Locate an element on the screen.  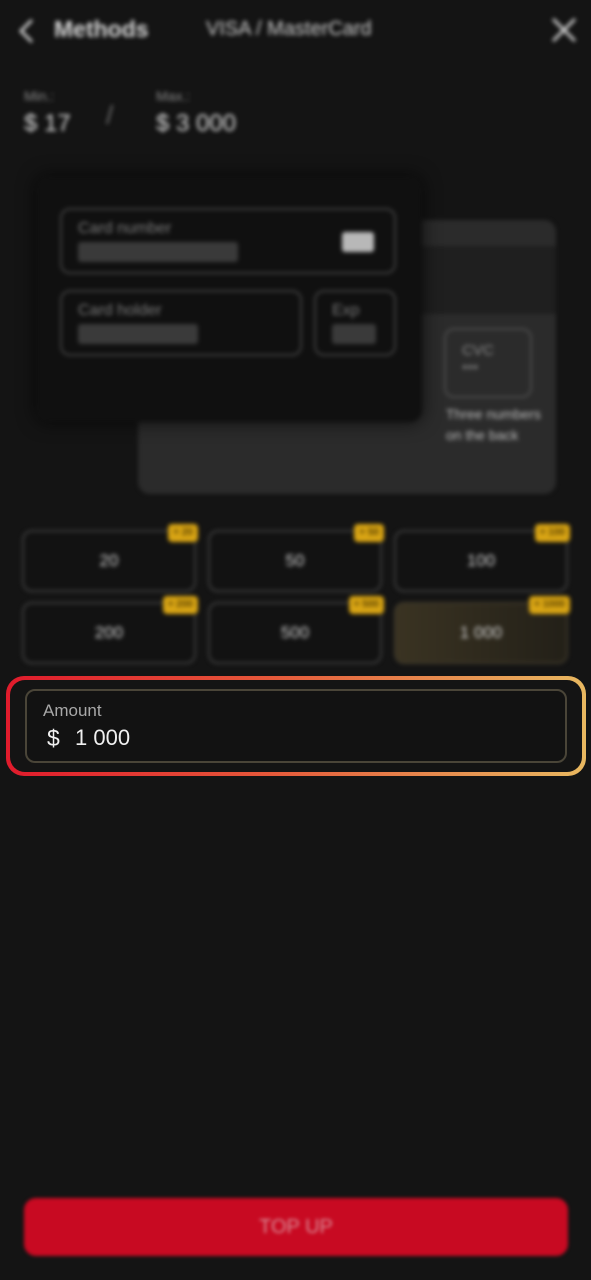
payment-method-title: VISA / MasterCard is located at coordinates (289, 29).